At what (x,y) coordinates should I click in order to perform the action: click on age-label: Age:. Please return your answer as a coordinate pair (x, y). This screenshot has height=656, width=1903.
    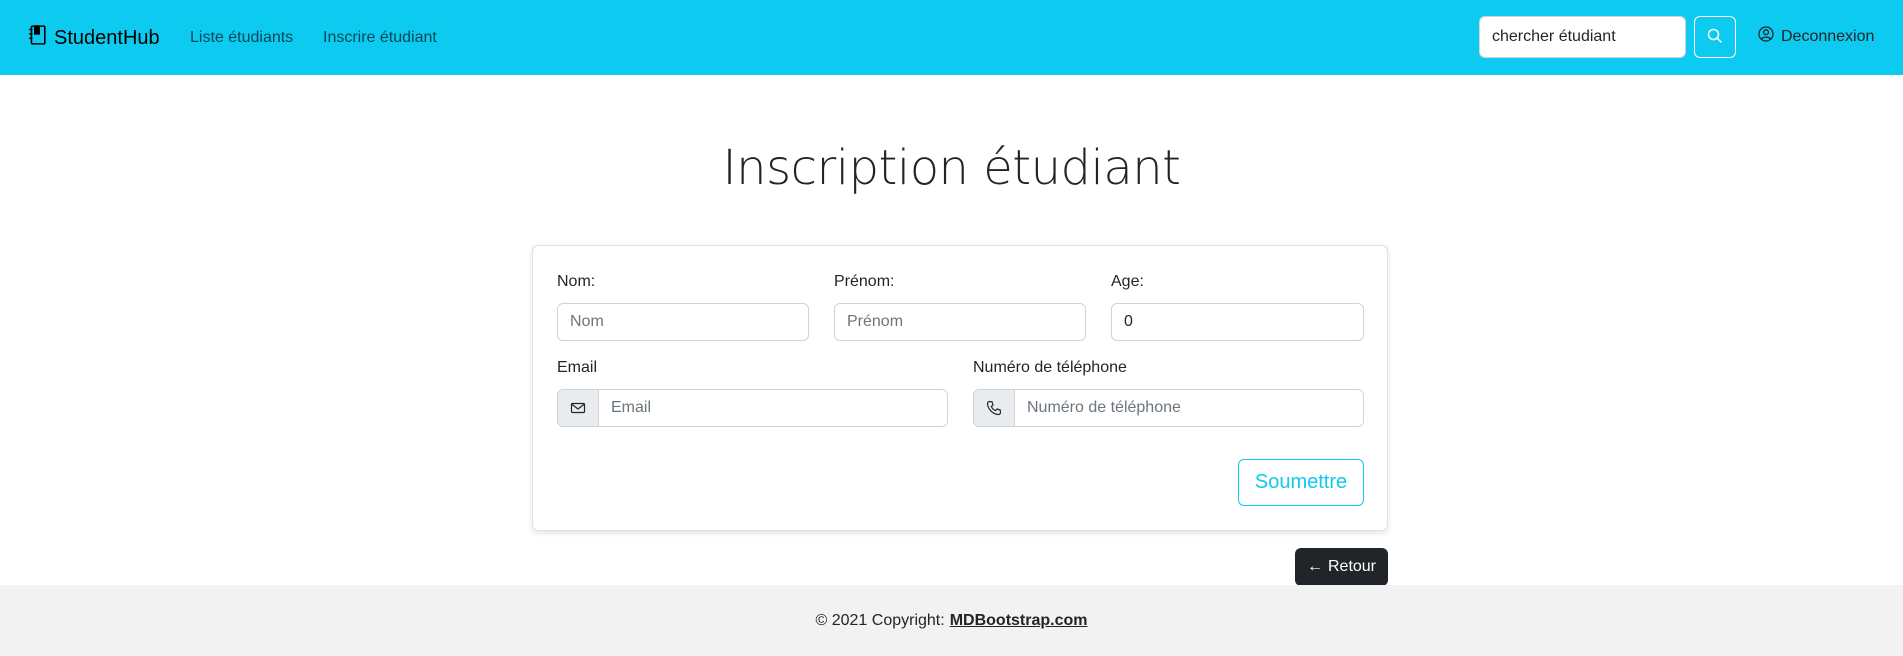
    Looking at the image, I should click on (1127, 281).